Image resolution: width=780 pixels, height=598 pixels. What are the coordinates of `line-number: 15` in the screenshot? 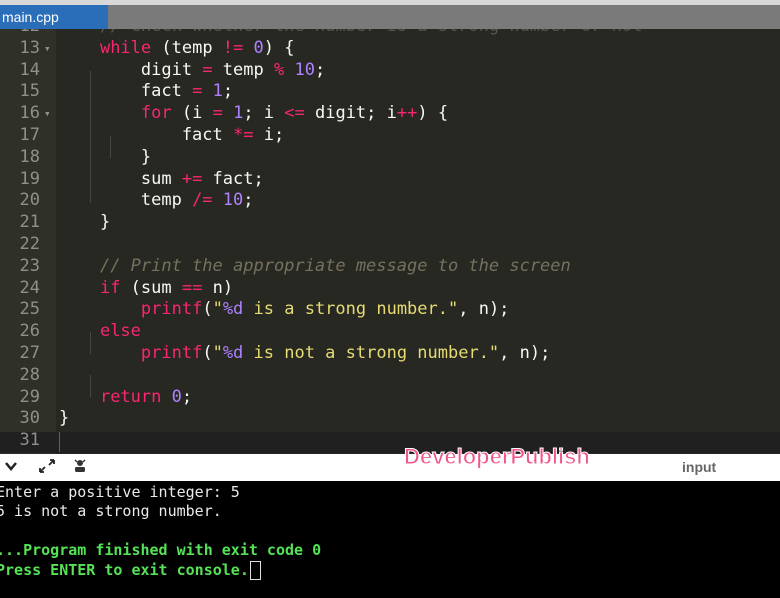 It's located at (29, 91).